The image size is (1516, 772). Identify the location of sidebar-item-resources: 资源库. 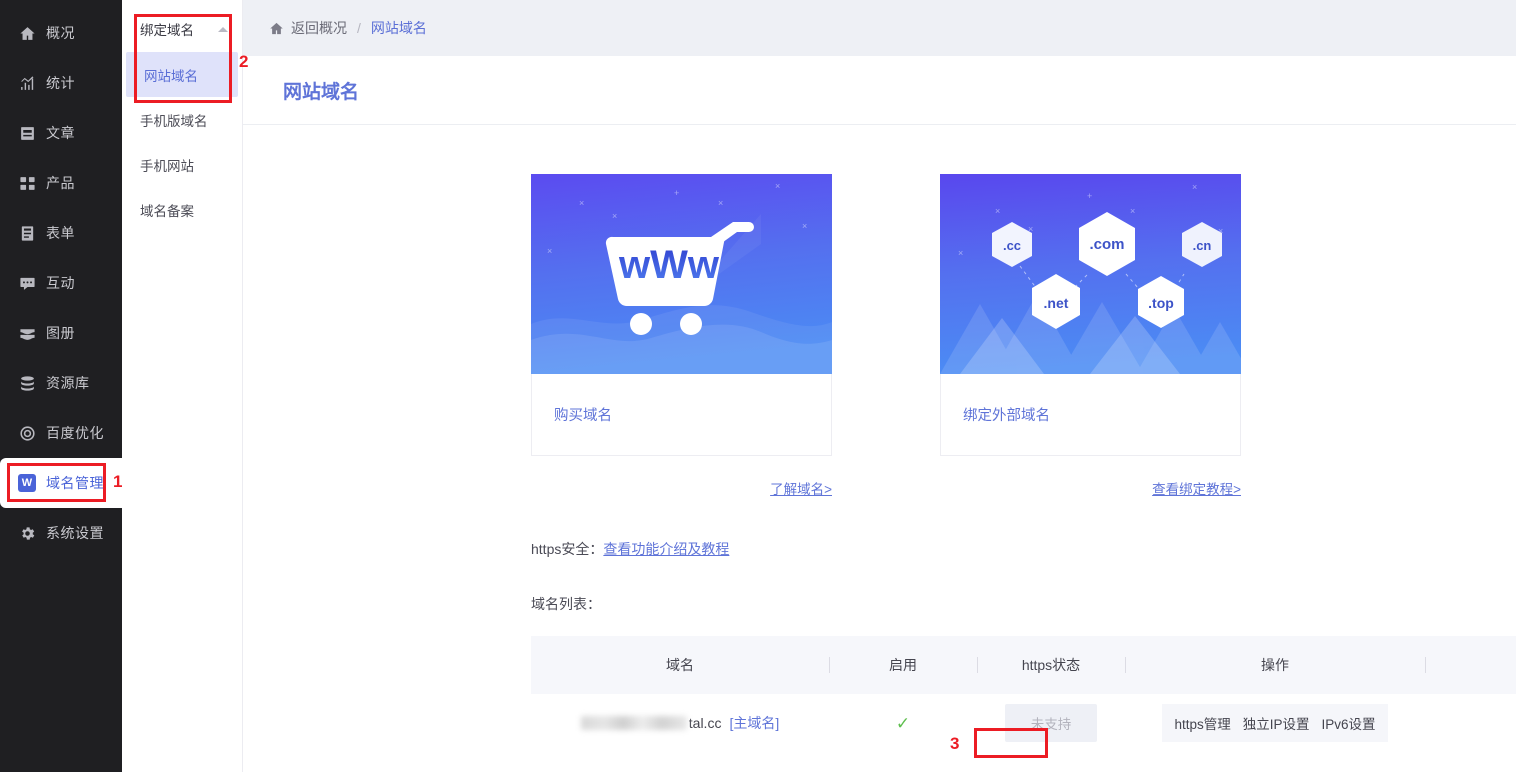
(61, 383).